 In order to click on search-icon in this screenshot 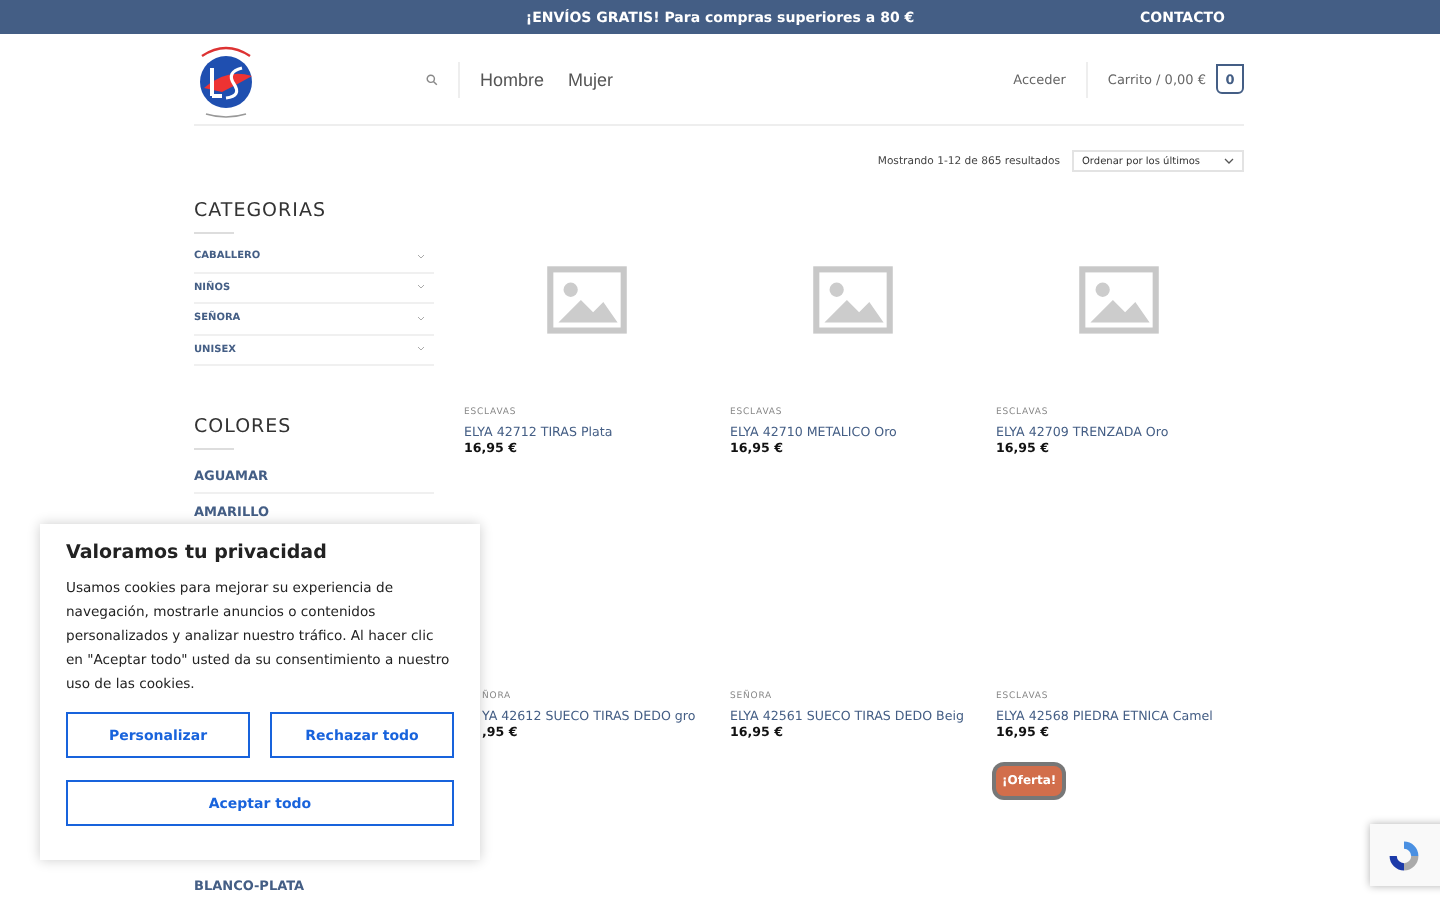, I will do `click(432, 79)`.